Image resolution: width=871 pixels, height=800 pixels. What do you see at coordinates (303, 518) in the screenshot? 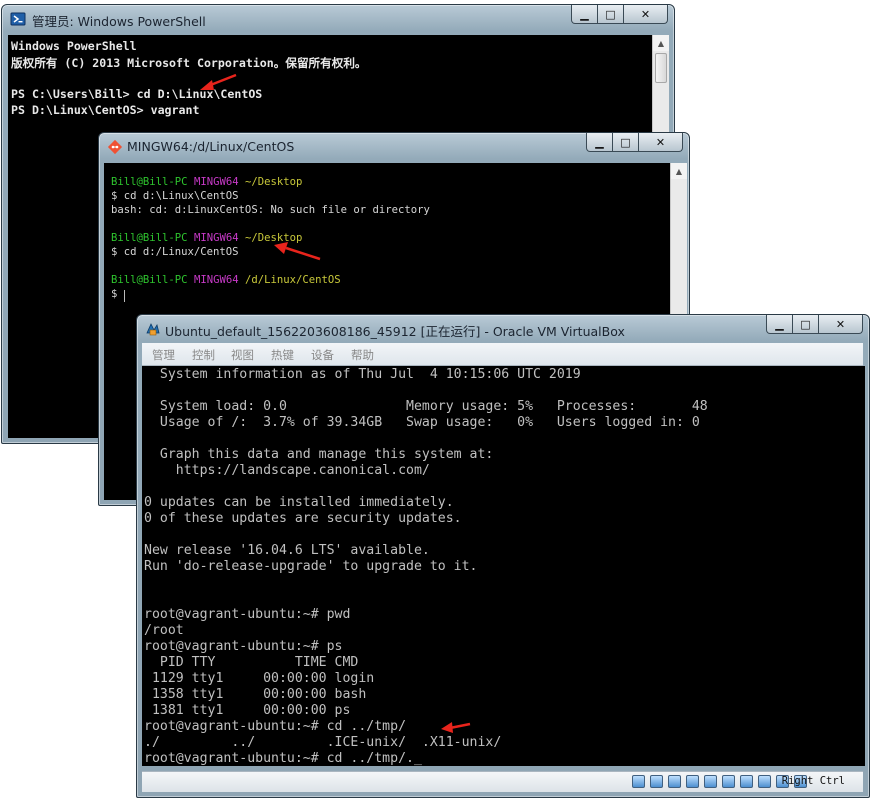
I see `console-line: 0 of these updates are security updates.` at bounding box center [303, 518].